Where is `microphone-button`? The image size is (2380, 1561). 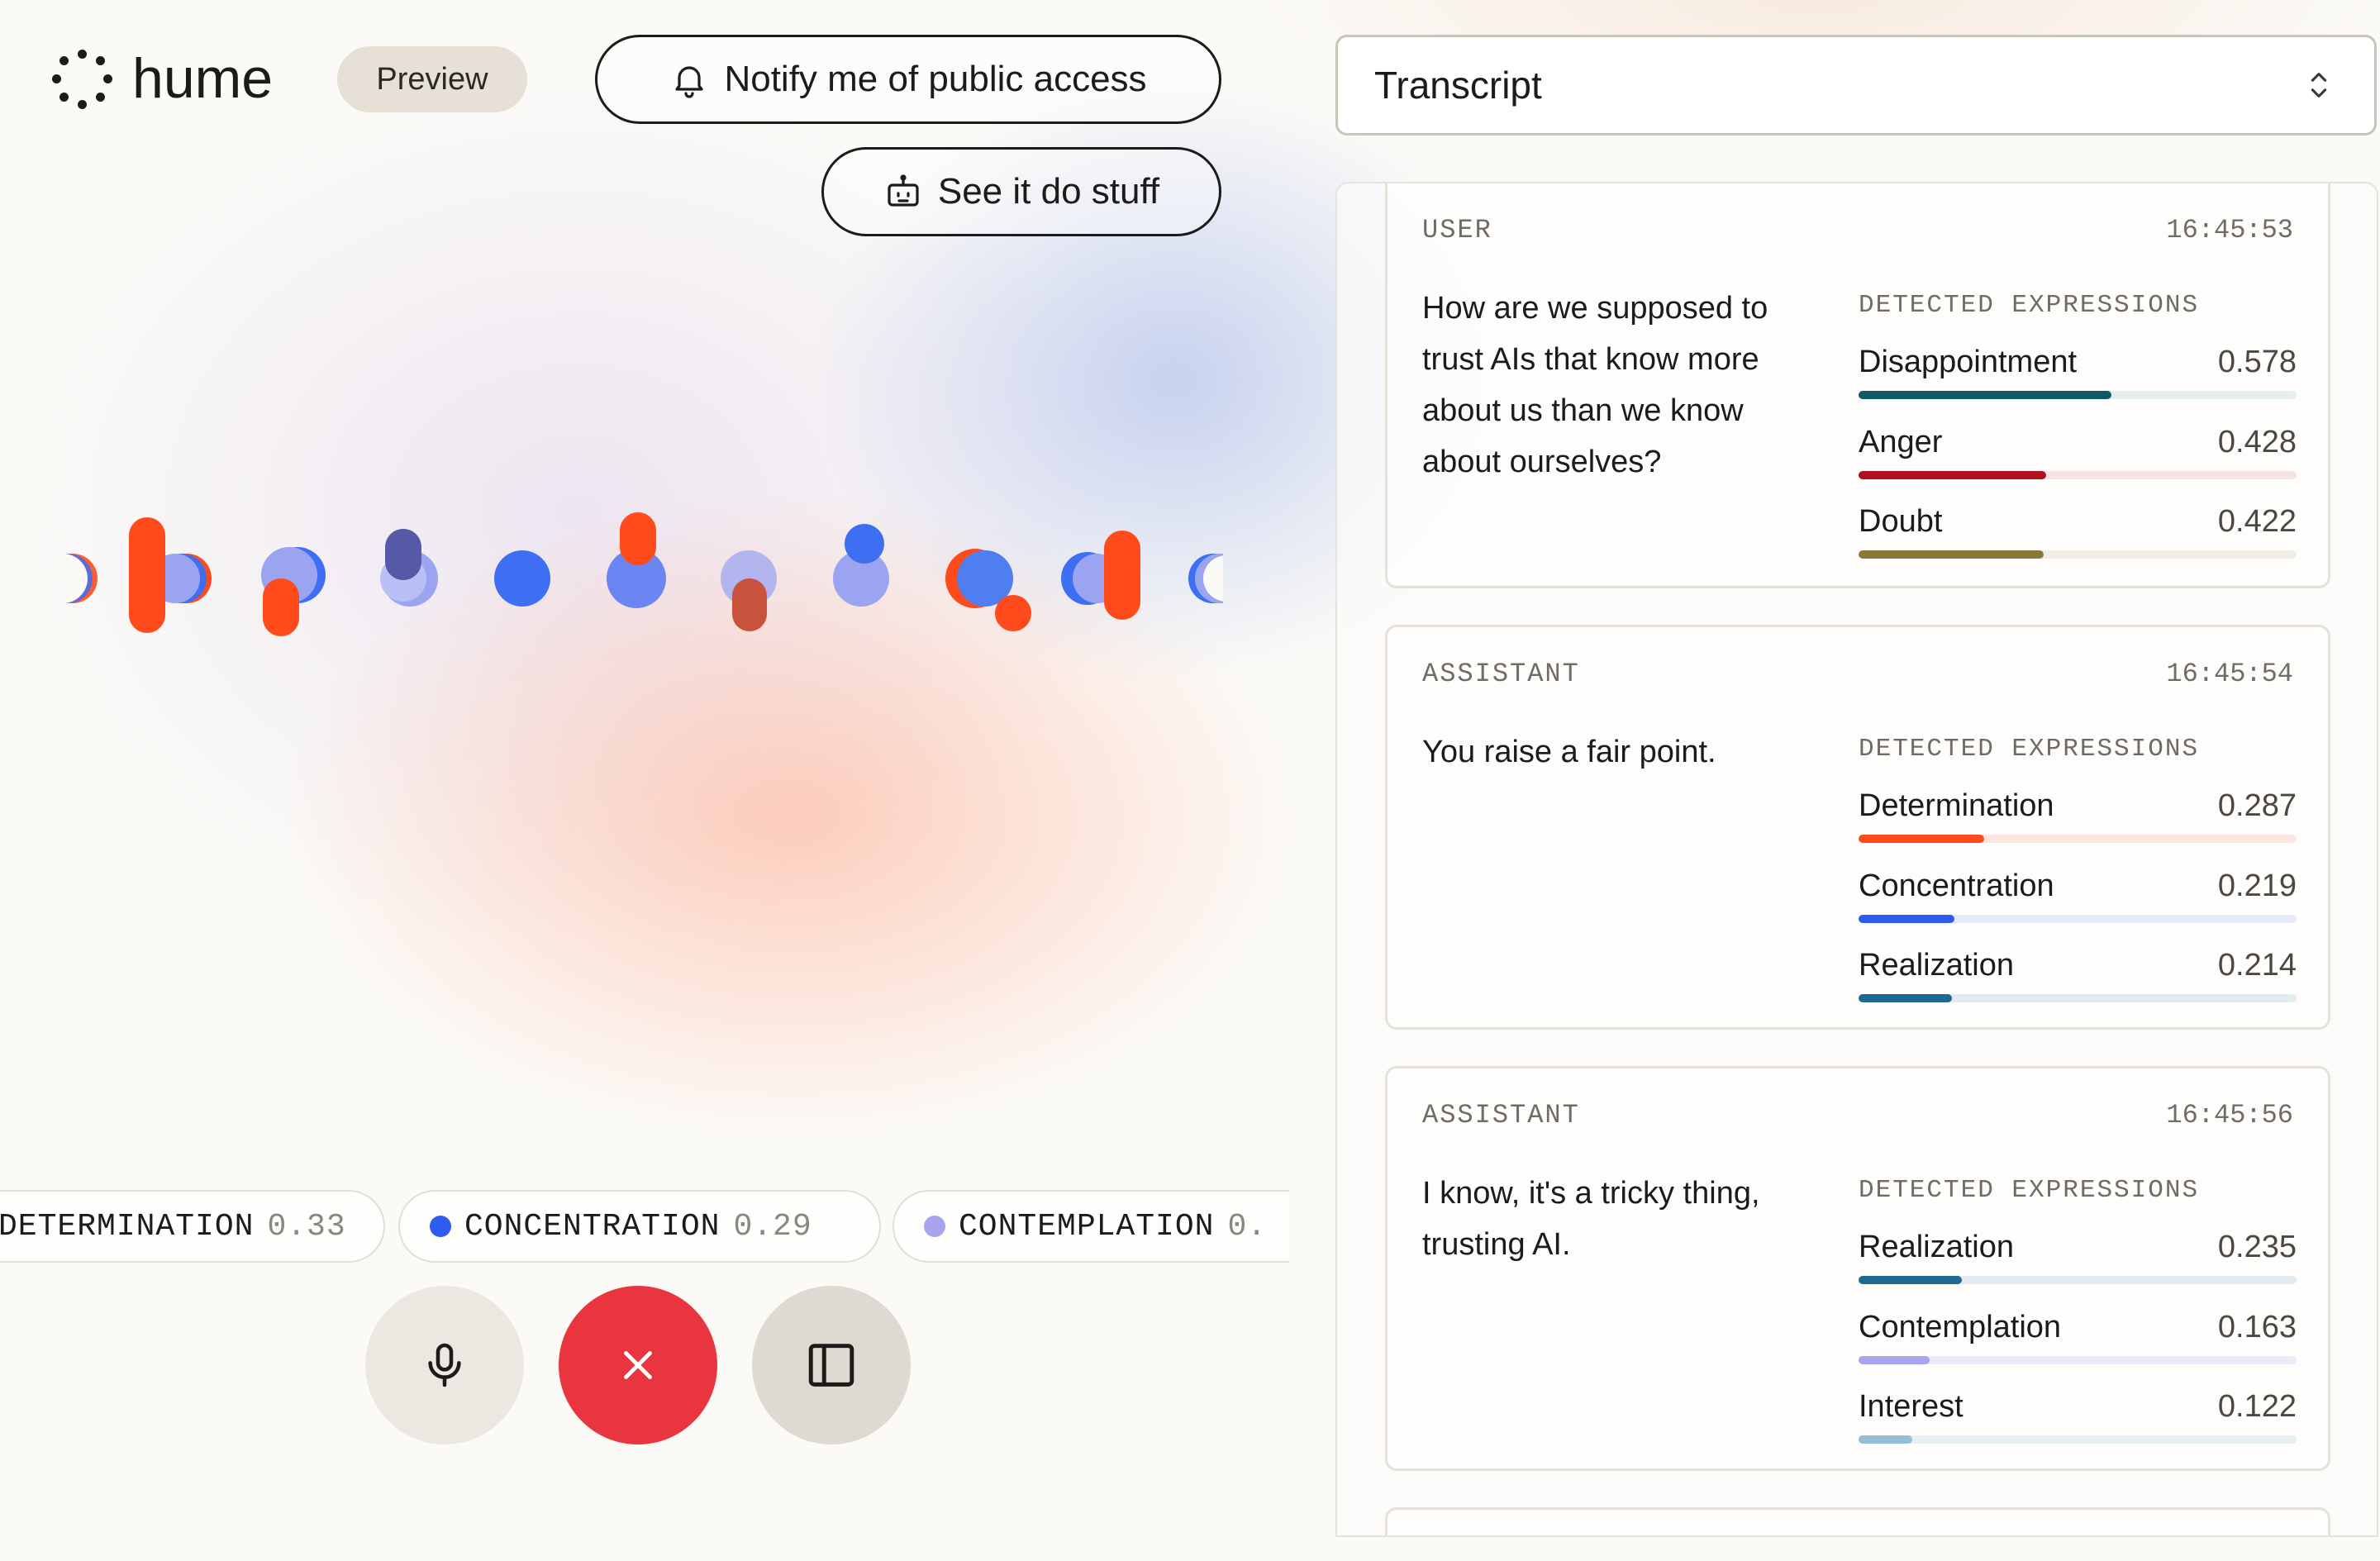 microphone-button is located at coordinates (444, 1365).